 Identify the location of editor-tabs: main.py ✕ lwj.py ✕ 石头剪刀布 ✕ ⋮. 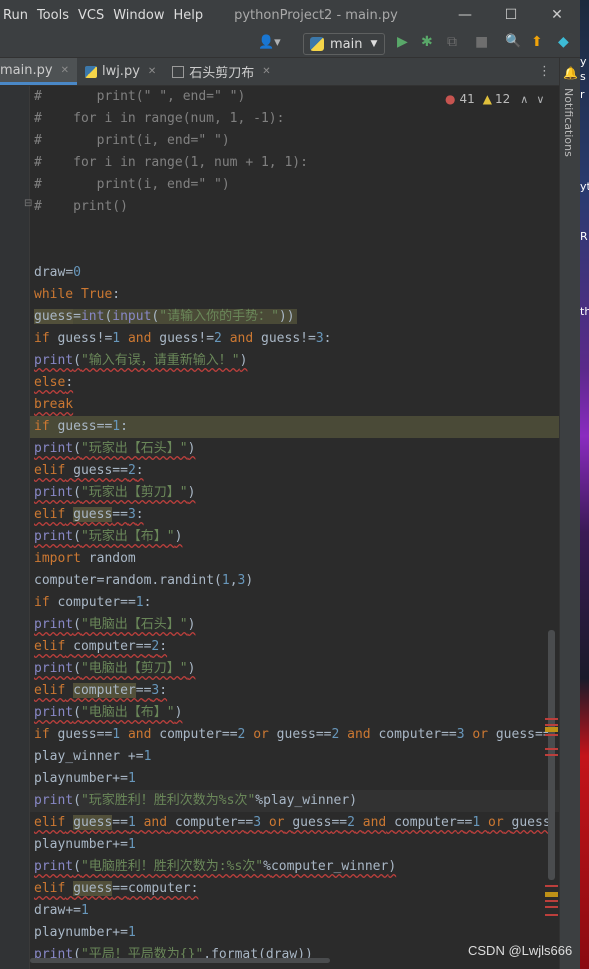
(279, 72).